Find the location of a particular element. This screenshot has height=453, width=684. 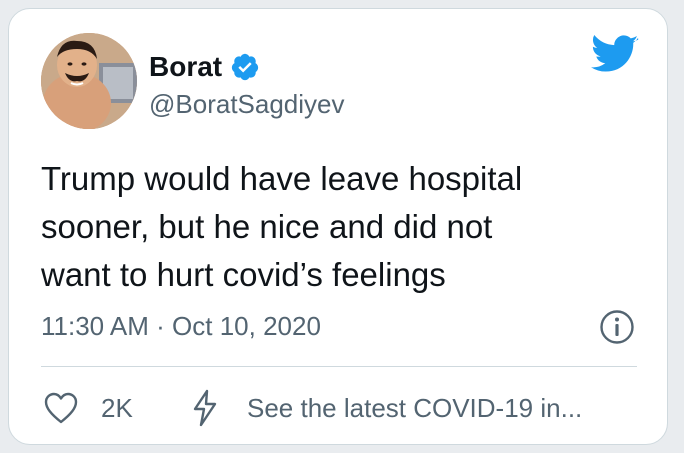

lightning-bolt-icon is located at coordinates (205, 408).